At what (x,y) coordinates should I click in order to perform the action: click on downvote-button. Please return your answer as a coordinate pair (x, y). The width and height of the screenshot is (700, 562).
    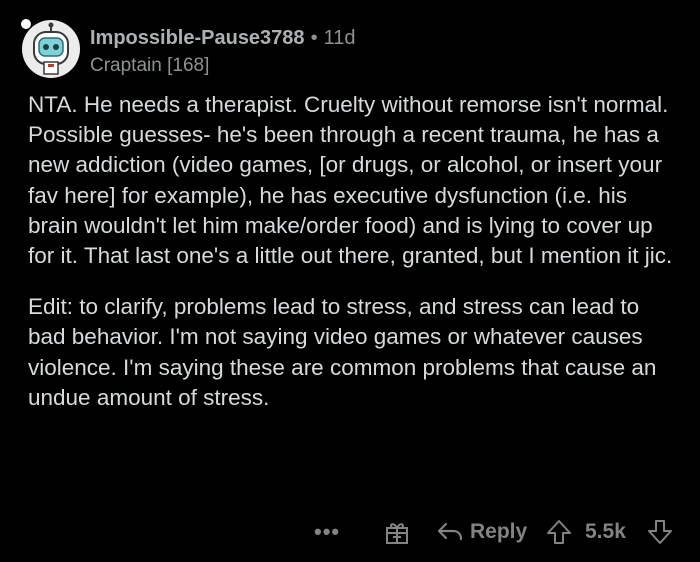
    Looking at the image, I should click on (660, 532).